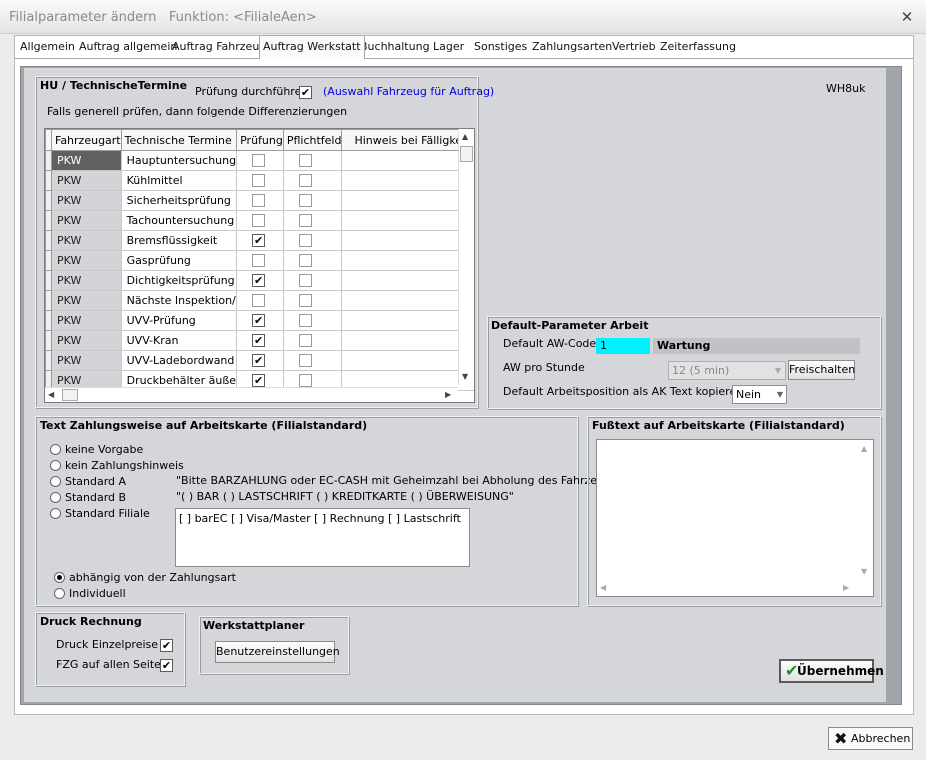 The image size is (926, 760). I want to click on grid-horizontal-scrollbar: ◀ ▶, so click(251, 394).